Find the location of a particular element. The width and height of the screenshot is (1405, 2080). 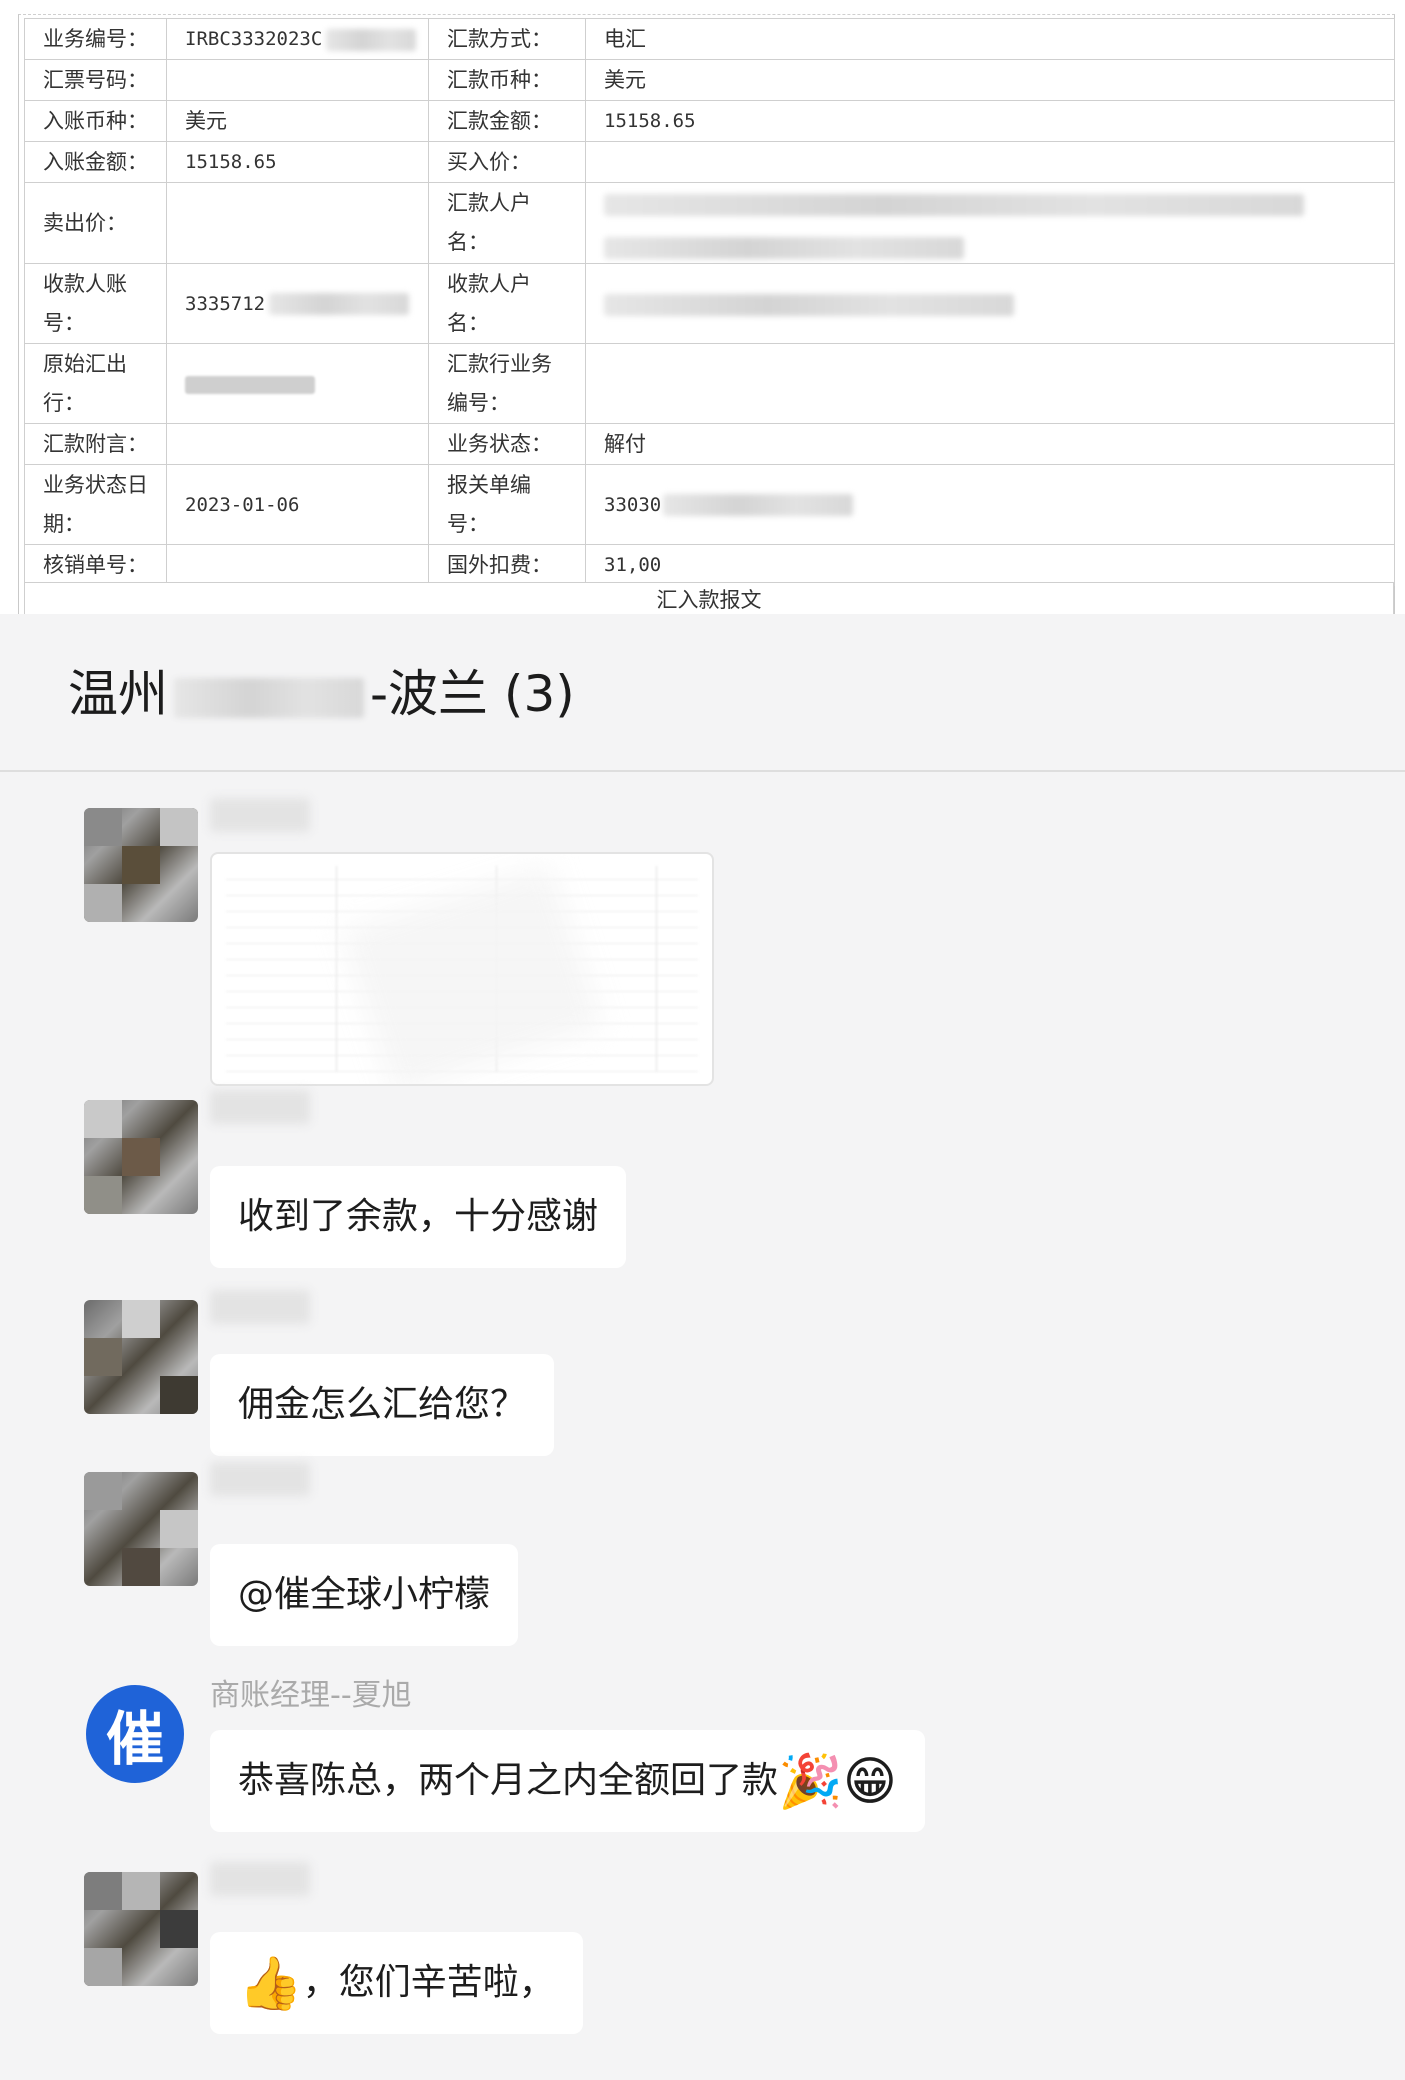

field-label: 卖出价： is located at coordinates (95, 223).